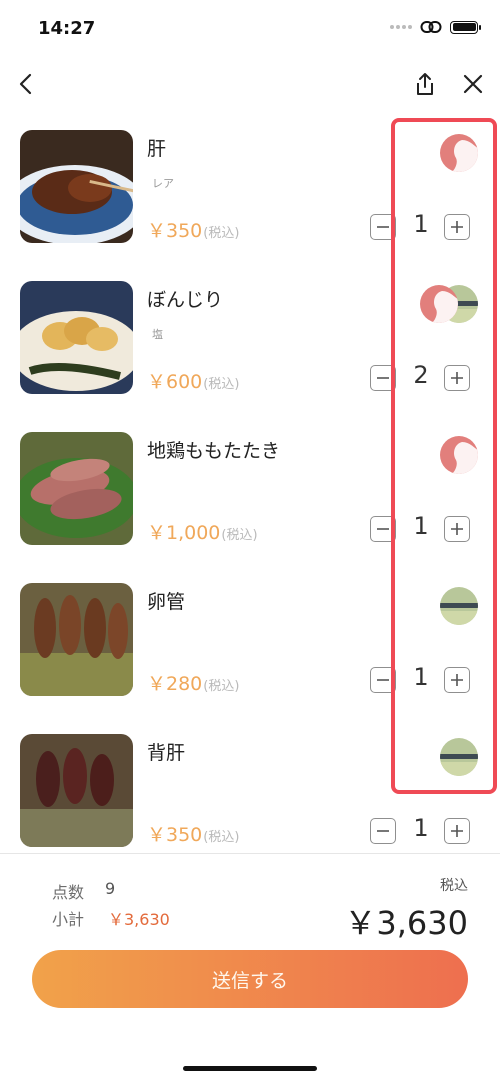 This screenshot has height=1083, width=500. What do you see at coordinates (473, 84) in the screenshot?
I see `close-icon` at bounding box center [473, 84].